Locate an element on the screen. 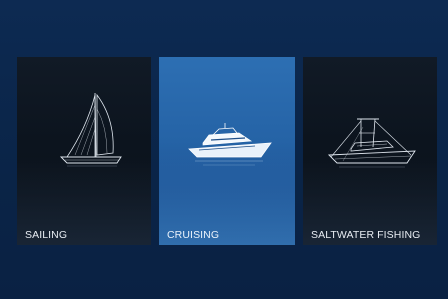  motor-yacht-icon is located at coordinates (227, 184).